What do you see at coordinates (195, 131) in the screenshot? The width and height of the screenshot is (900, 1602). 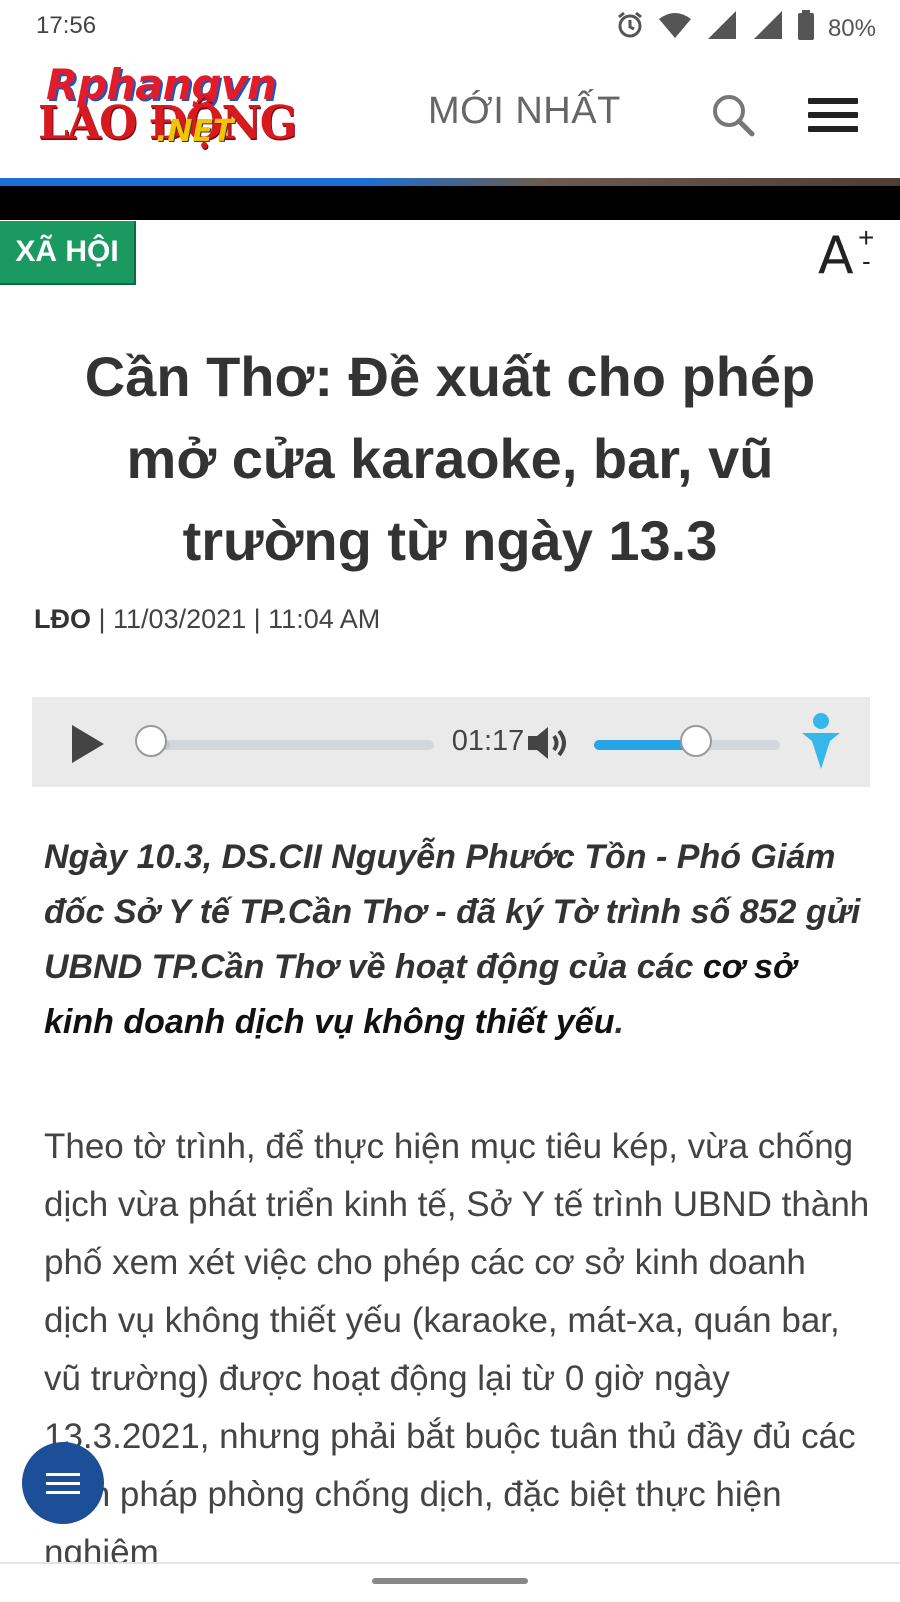 I see `logo-text-net: .NET` at bounding box center [195, 131].